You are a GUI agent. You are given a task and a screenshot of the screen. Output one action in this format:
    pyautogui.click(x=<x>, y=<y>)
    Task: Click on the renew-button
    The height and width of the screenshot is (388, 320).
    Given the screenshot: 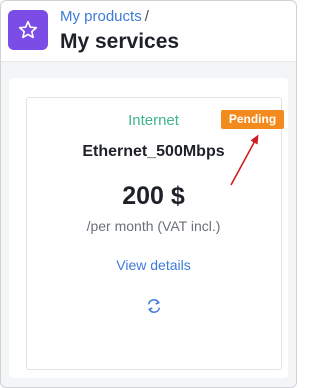 What is the action you would take?
    pyautogui.click(x=154, y=306)
    